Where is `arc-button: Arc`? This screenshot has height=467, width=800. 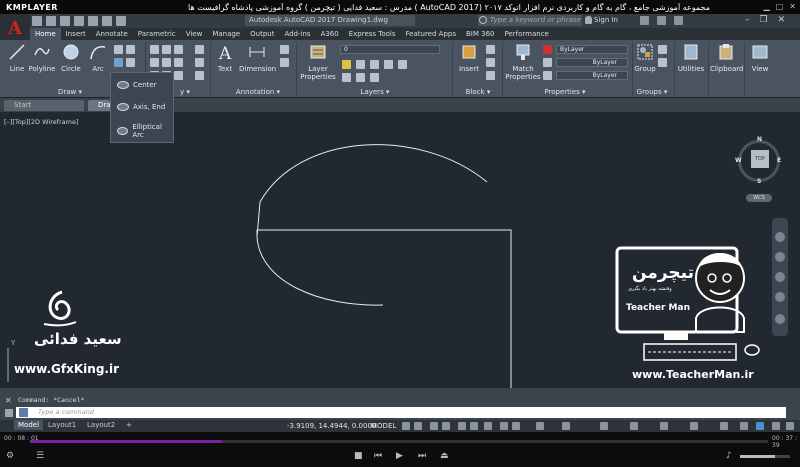
arc-button: Arc is located at coordinates (98, 58).